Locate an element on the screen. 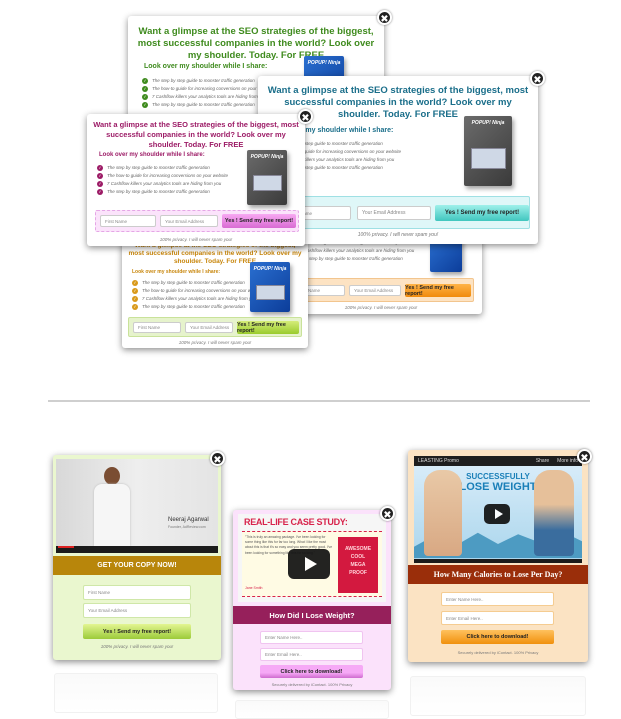  more-info-link: More info is located at coordinates (567, 461).